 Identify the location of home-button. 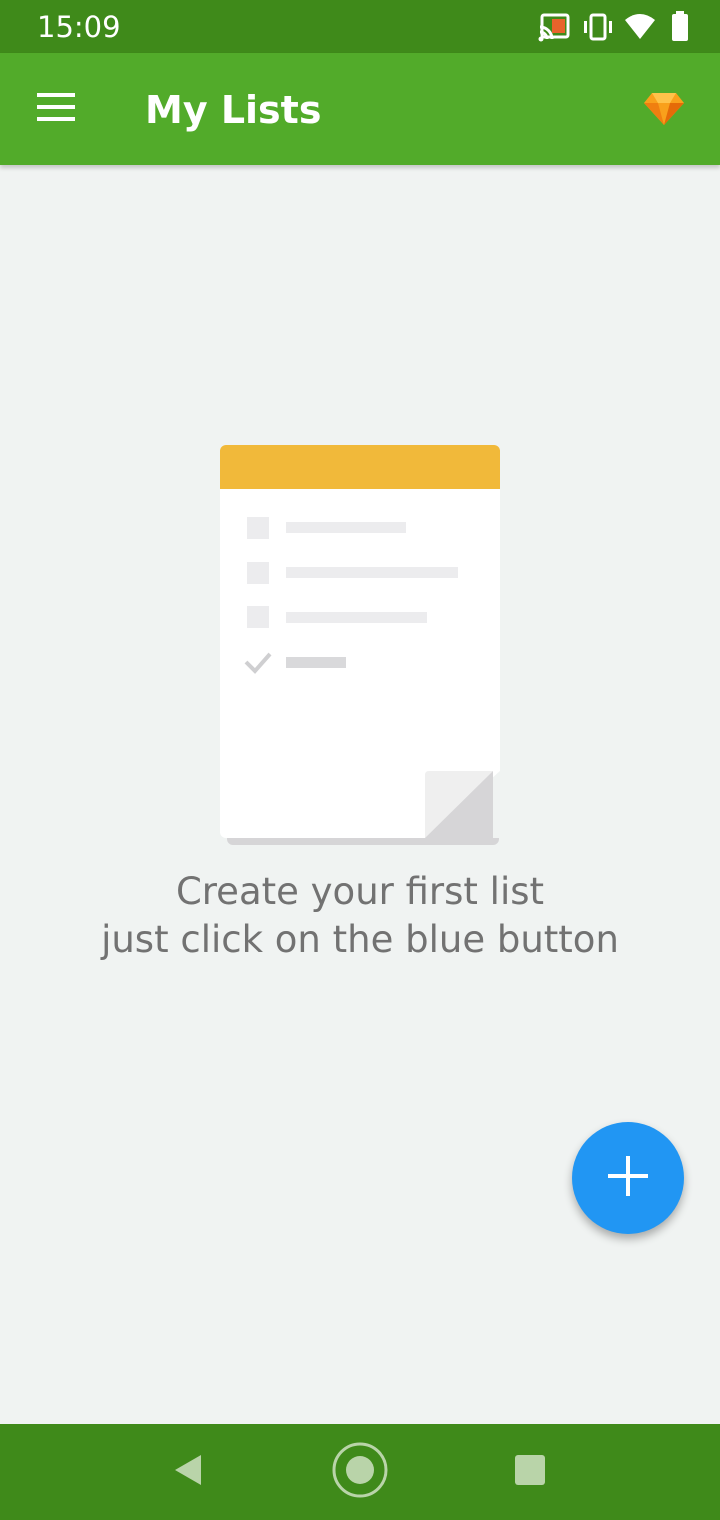
(360, 1472).